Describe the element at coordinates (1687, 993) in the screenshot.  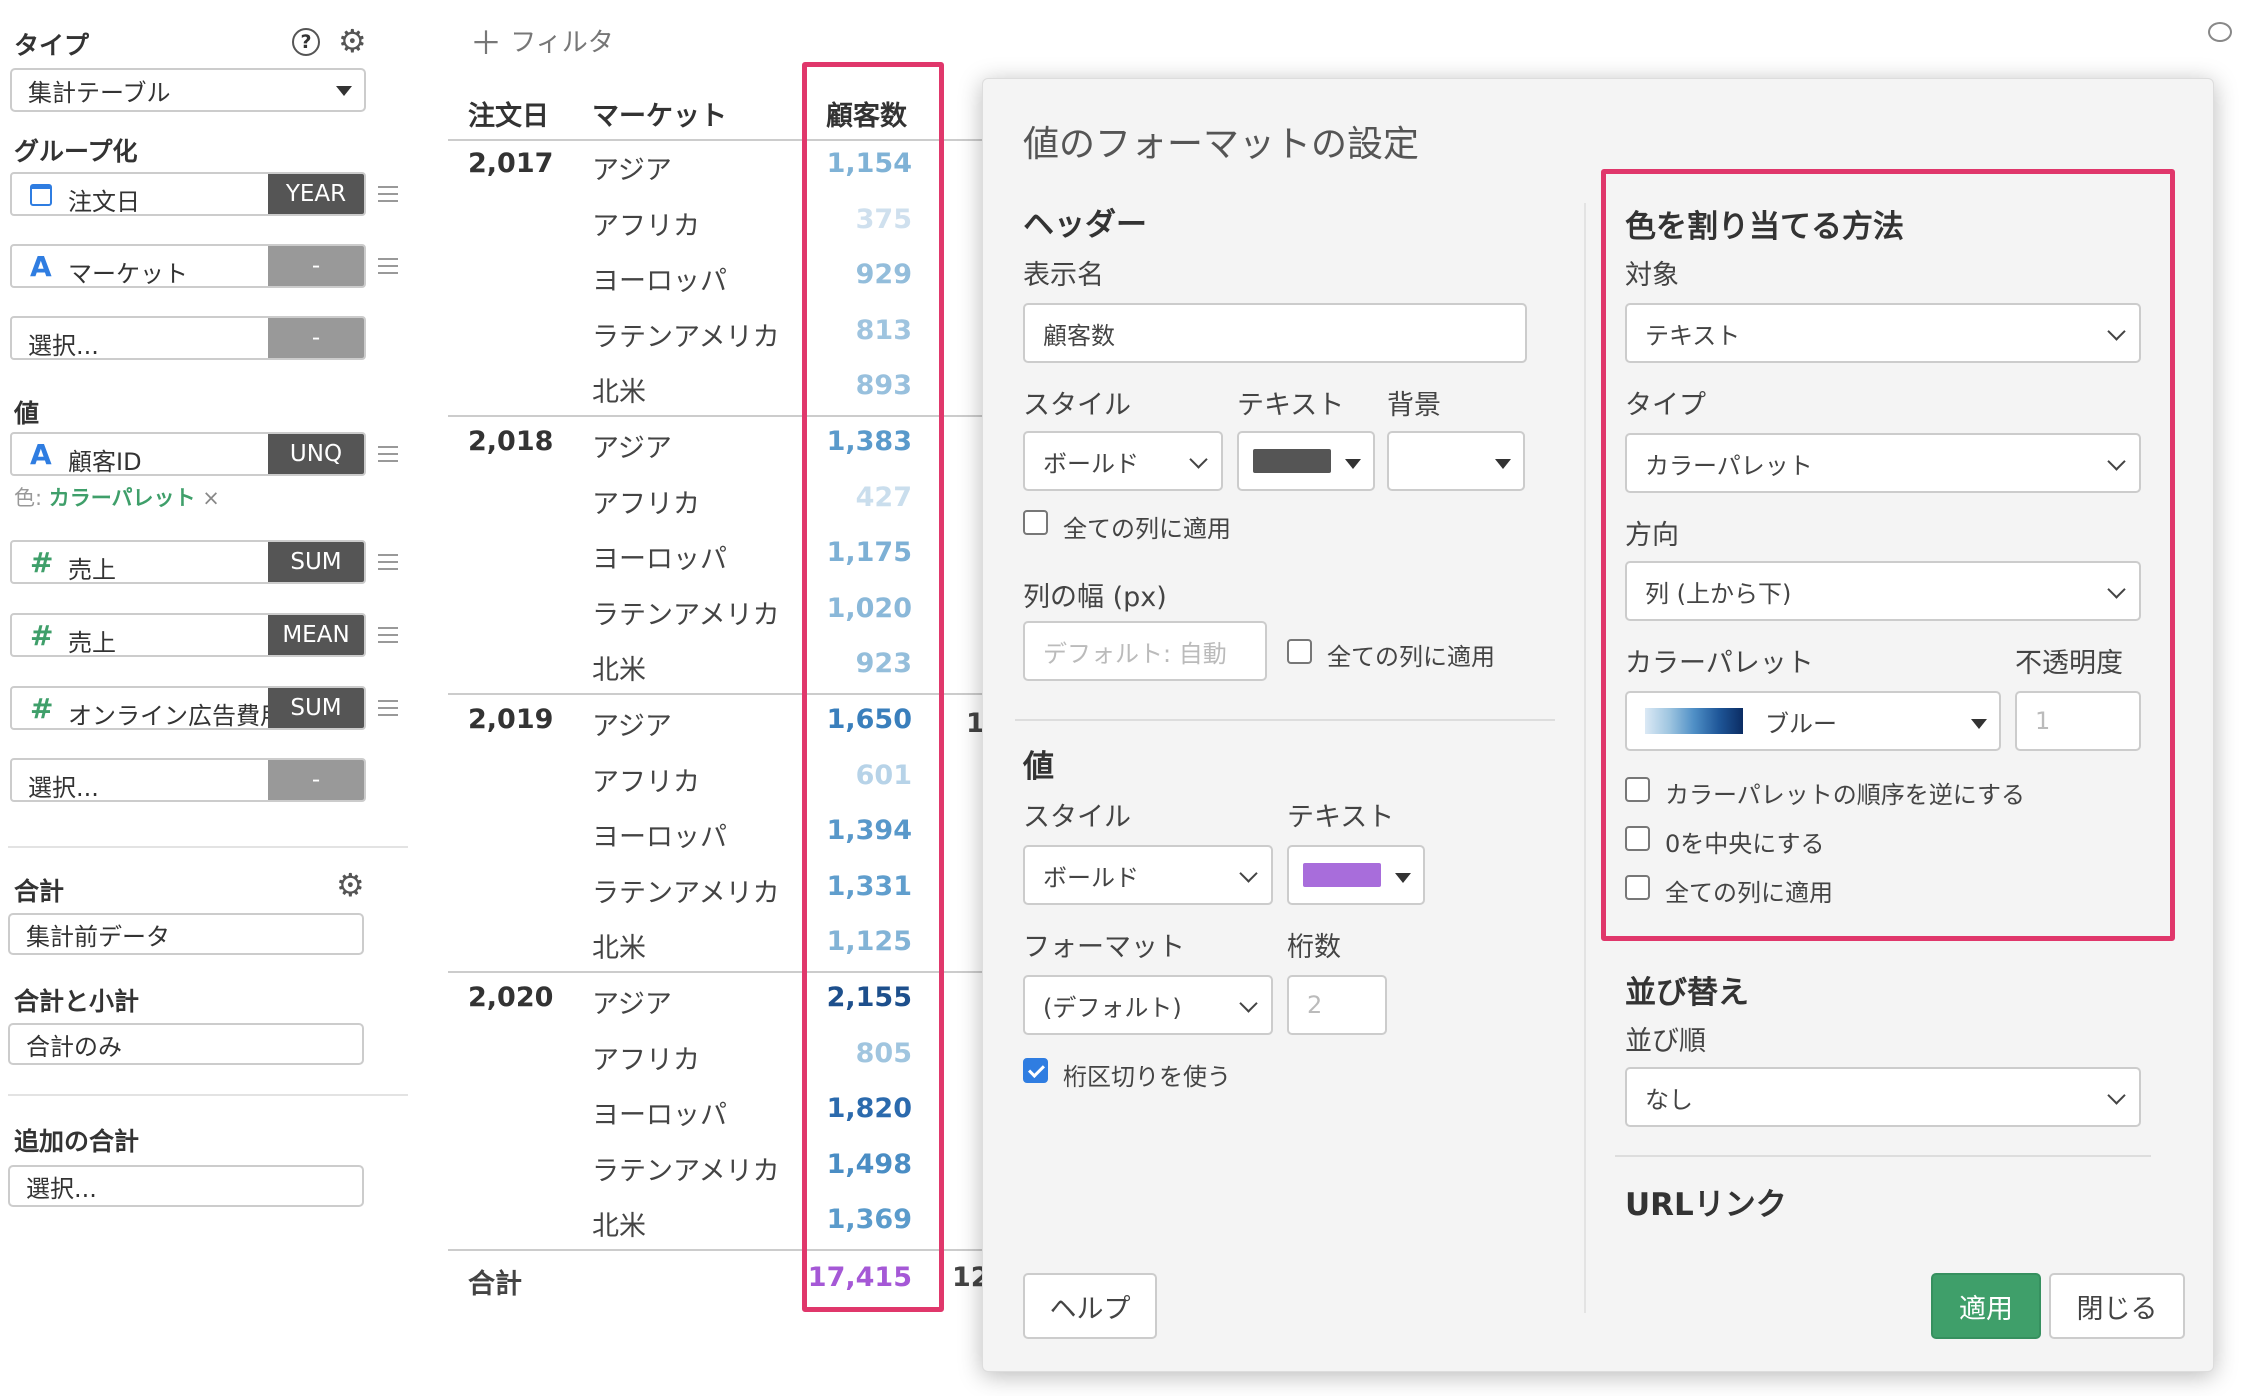
I see `sort-section-title: 並び替え` at that location.